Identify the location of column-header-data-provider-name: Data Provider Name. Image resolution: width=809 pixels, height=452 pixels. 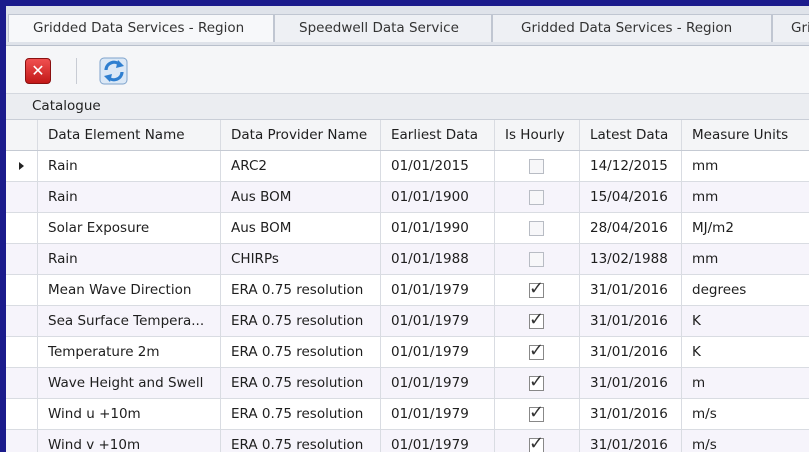
(301, 135).